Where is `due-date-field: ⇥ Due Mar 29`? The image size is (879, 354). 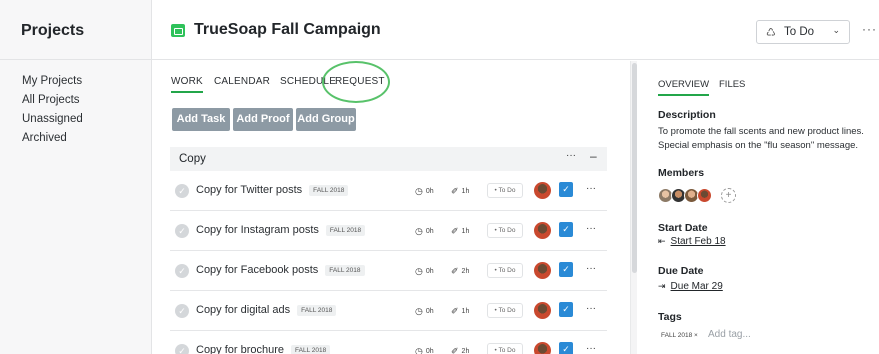
due-date-field: ⇥ Due Mar 29 is located at coordinates (690, 286).